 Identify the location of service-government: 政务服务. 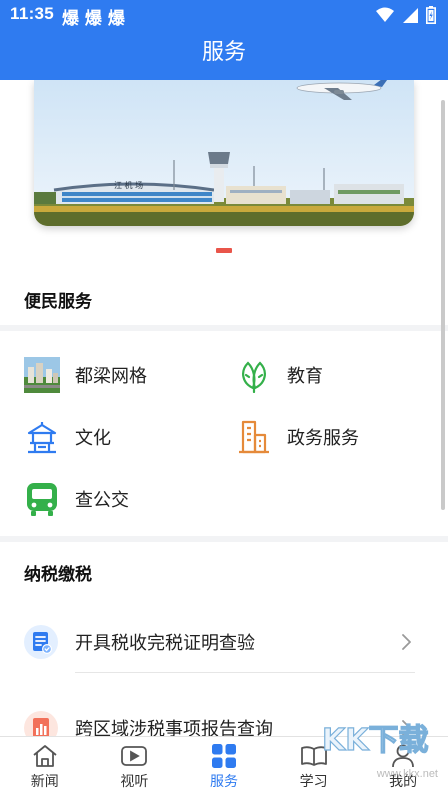
(297, 437).